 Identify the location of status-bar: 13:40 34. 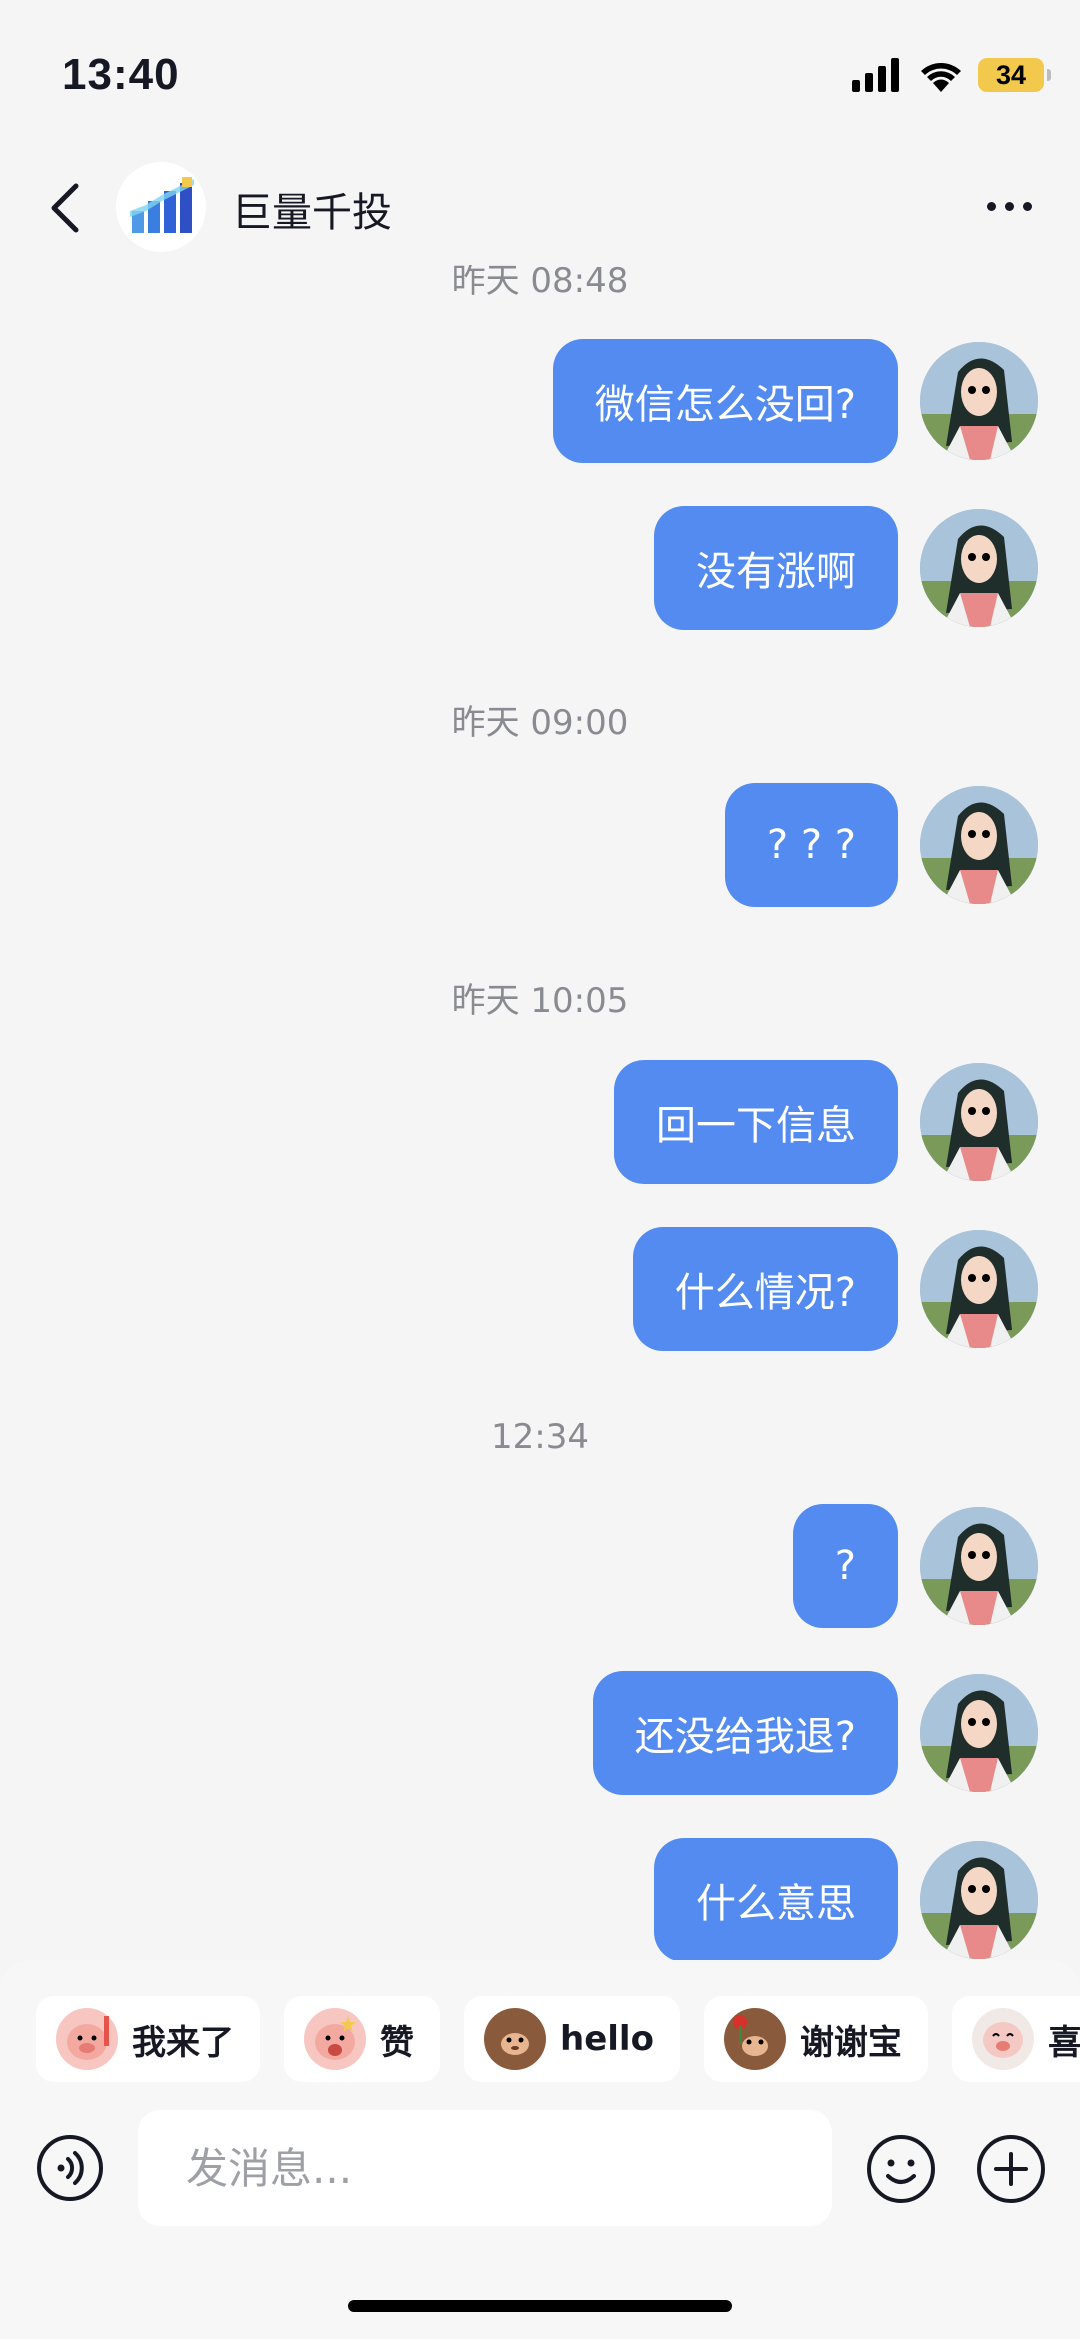
(540, 75).